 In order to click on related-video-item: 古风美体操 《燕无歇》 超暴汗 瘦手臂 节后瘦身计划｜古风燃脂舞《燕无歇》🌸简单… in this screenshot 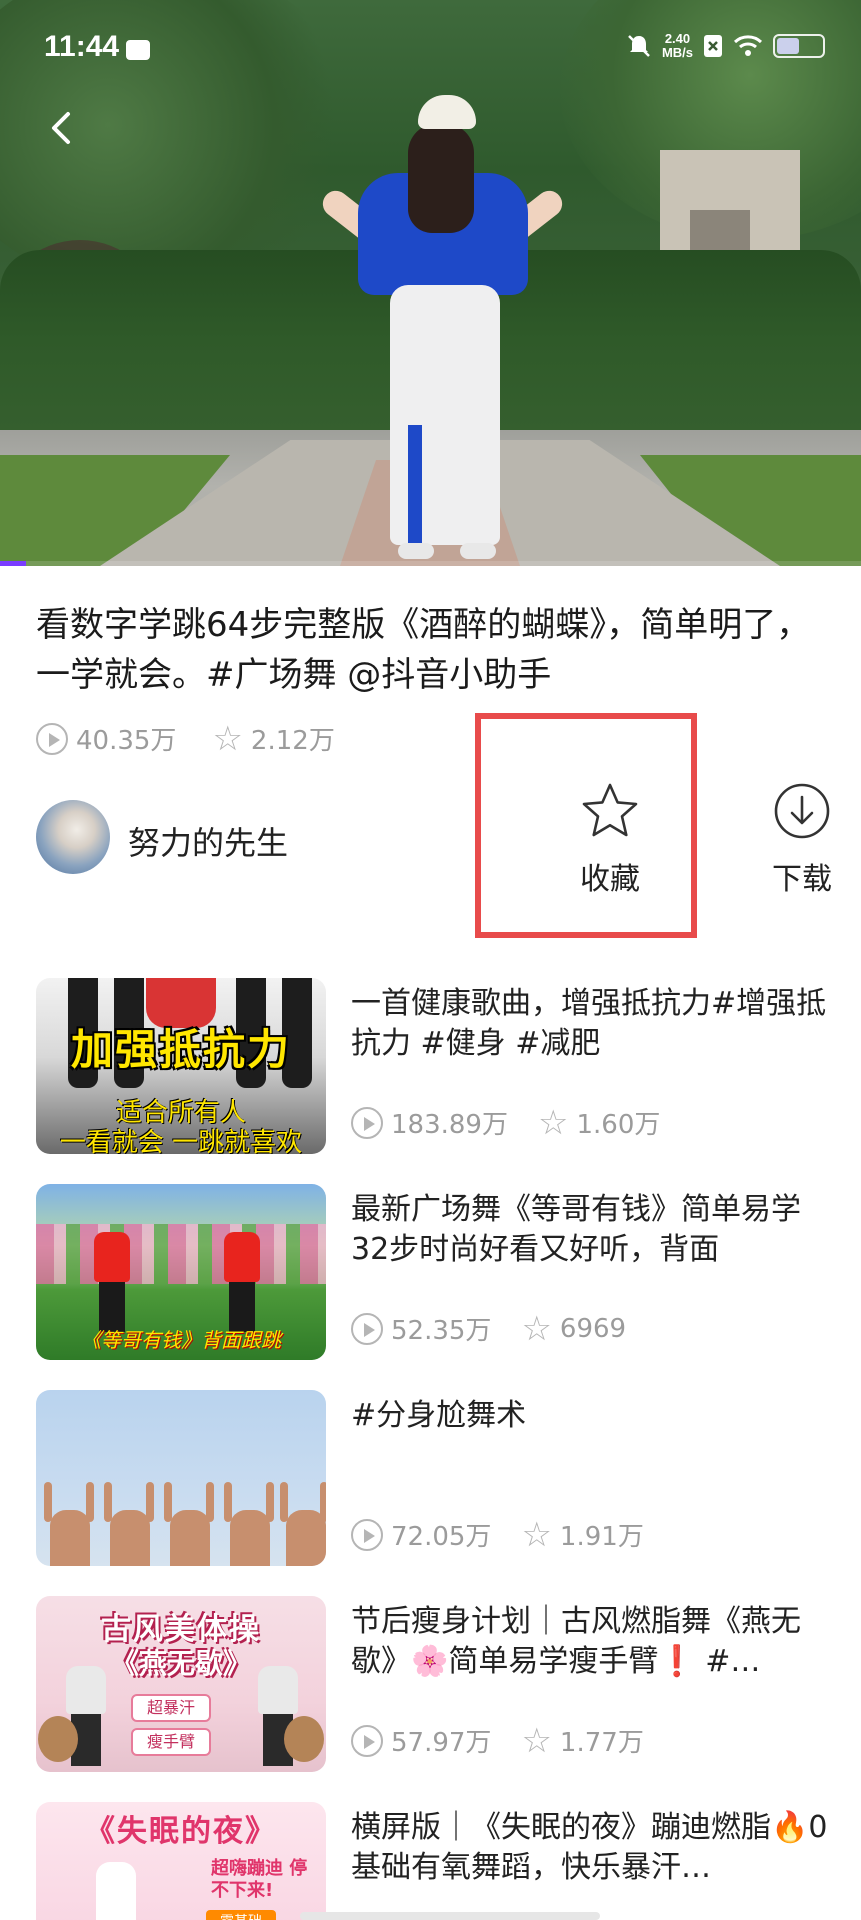, I will do `click(436, 1684)`.